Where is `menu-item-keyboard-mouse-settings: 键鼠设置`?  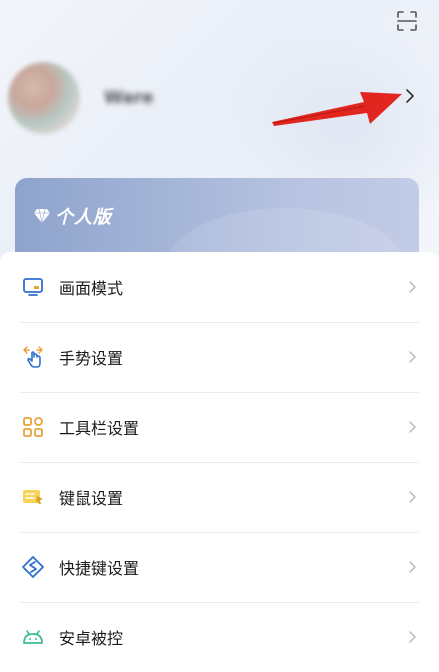 menu-item-keyboard-mouse-settings: 键鼠设置 is located at coordinates (219, 497).